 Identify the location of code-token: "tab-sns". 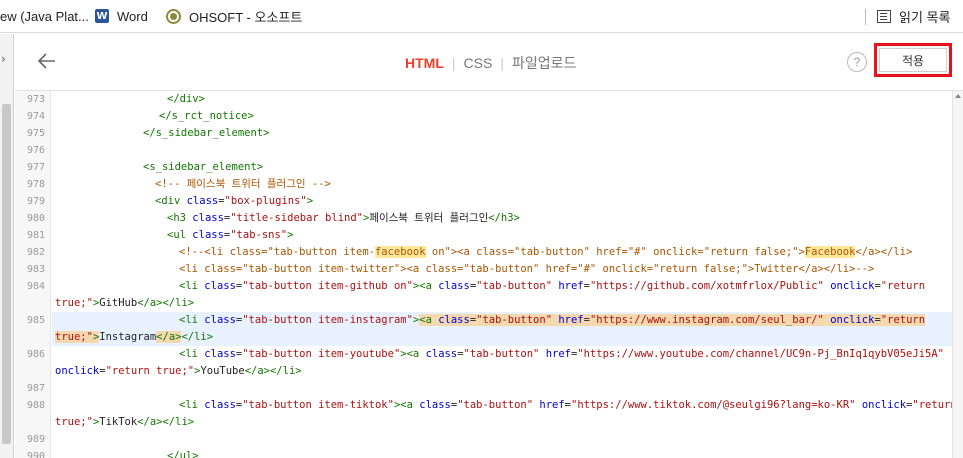
(259, 235).